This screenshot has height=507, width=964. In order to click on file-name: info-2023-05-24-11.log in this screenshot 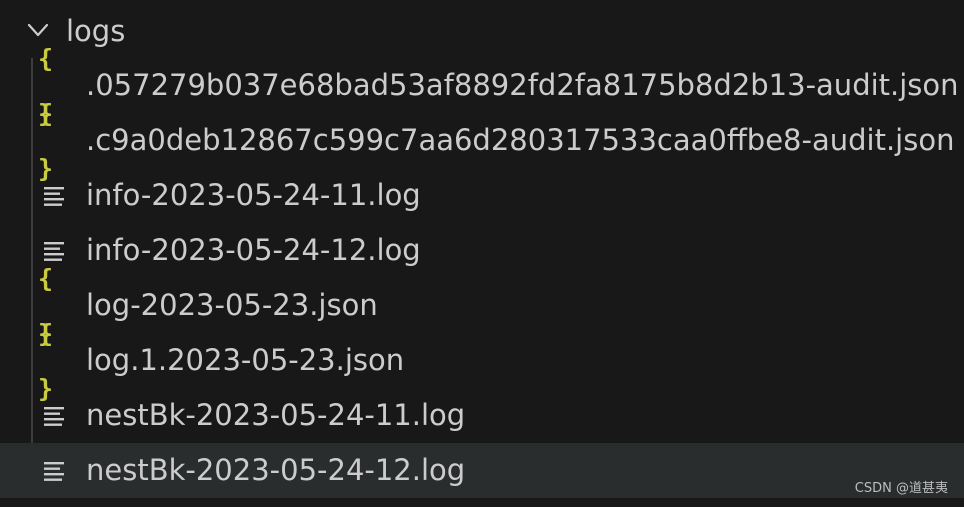, I will do `click(253, 195)`.